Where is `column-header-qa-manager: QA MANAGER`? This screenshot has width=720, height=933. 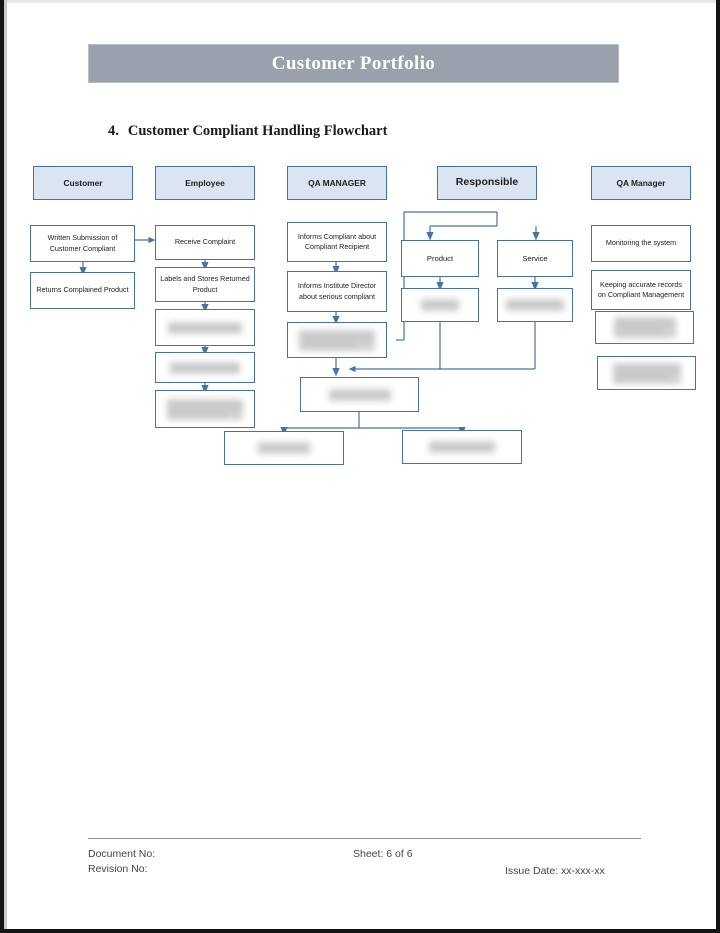 column-header-qa-manager: QA MANAGER is located at coordinates (337, 183).